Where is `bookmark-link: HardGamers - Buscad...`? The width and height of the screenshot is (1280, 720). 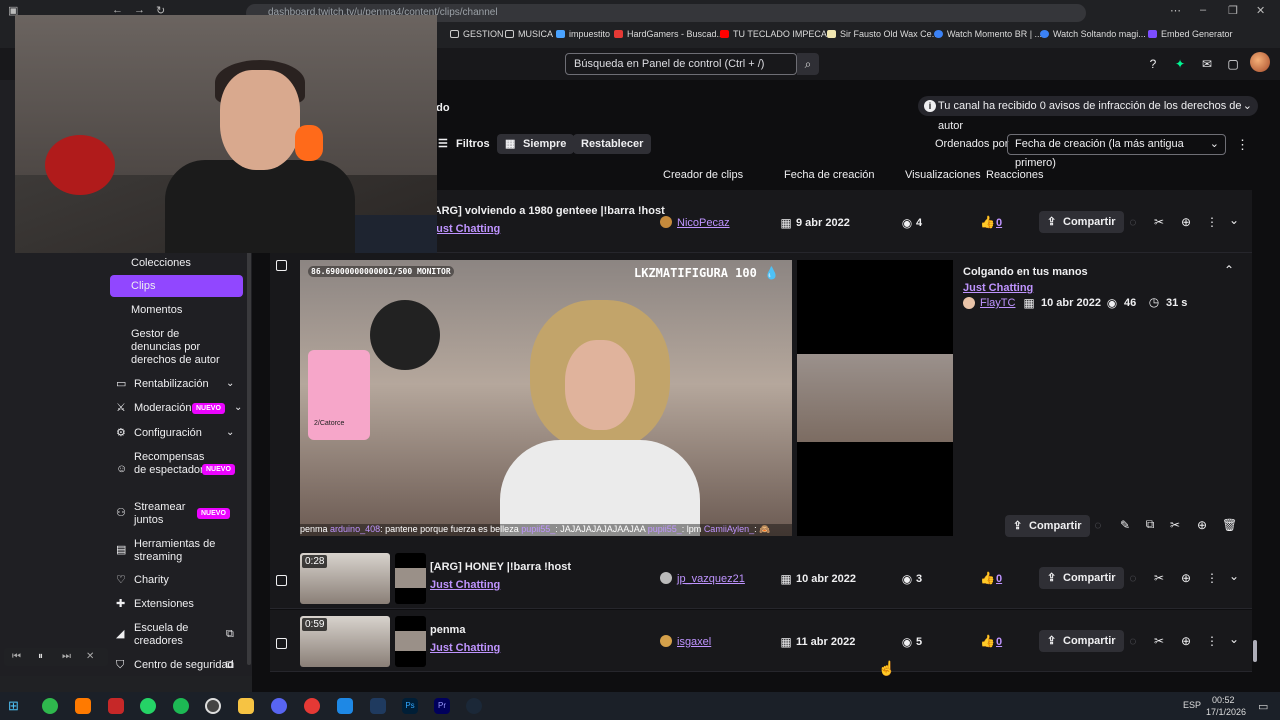
bookmark-link: HardGamers - Buscad... is located at coordinates (669, 34).